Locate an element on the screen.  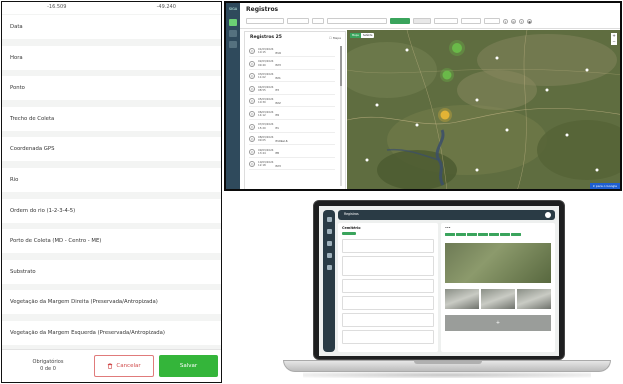
field-label: Trecho de Coleta is located at coordinates (32, 118).